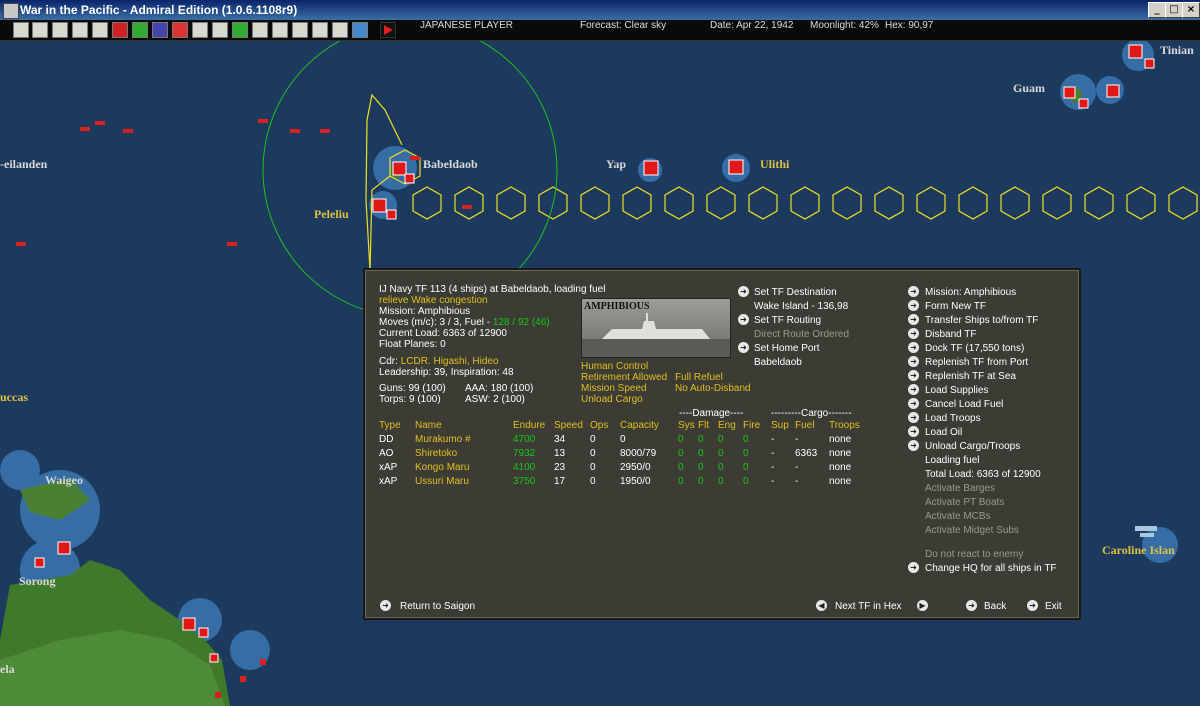  Describe the element at coordinates (524, 439) in the screenshot. I see `ship-cell-endure: 4700` at that location.